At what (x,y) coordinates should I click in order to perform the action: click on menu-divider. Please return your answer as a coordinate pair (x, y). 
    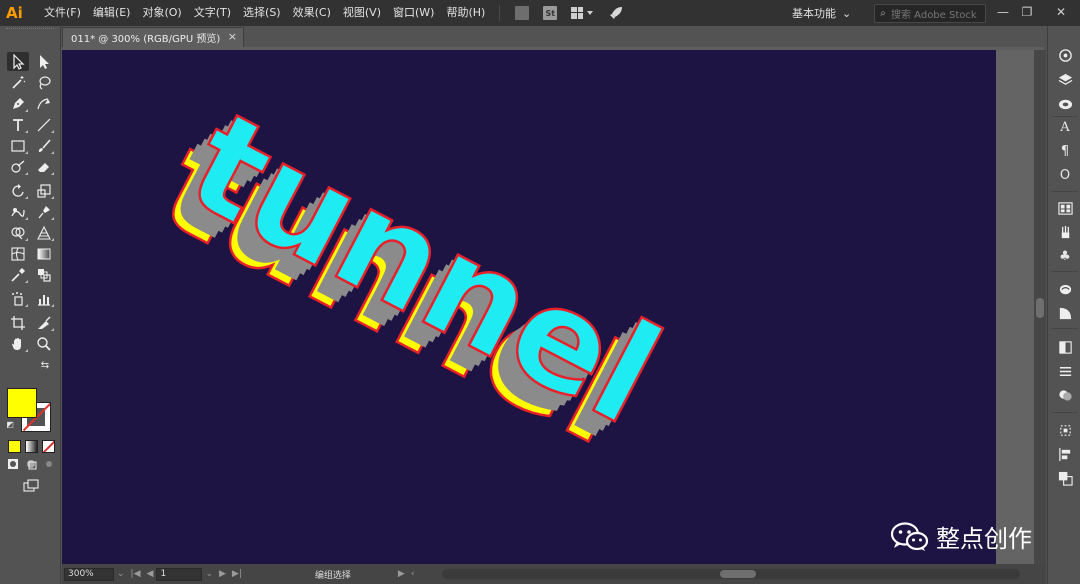
    Looking at the image, I should click on (500, 13).